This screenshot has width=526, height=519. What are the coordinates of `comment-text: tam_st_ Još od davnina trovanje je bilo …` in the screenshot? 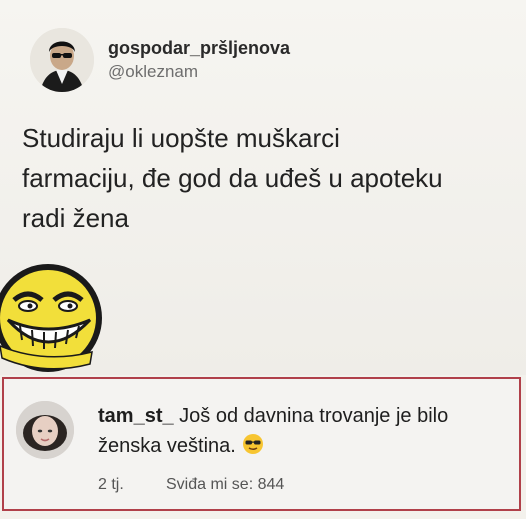 It's located at (308, 432).